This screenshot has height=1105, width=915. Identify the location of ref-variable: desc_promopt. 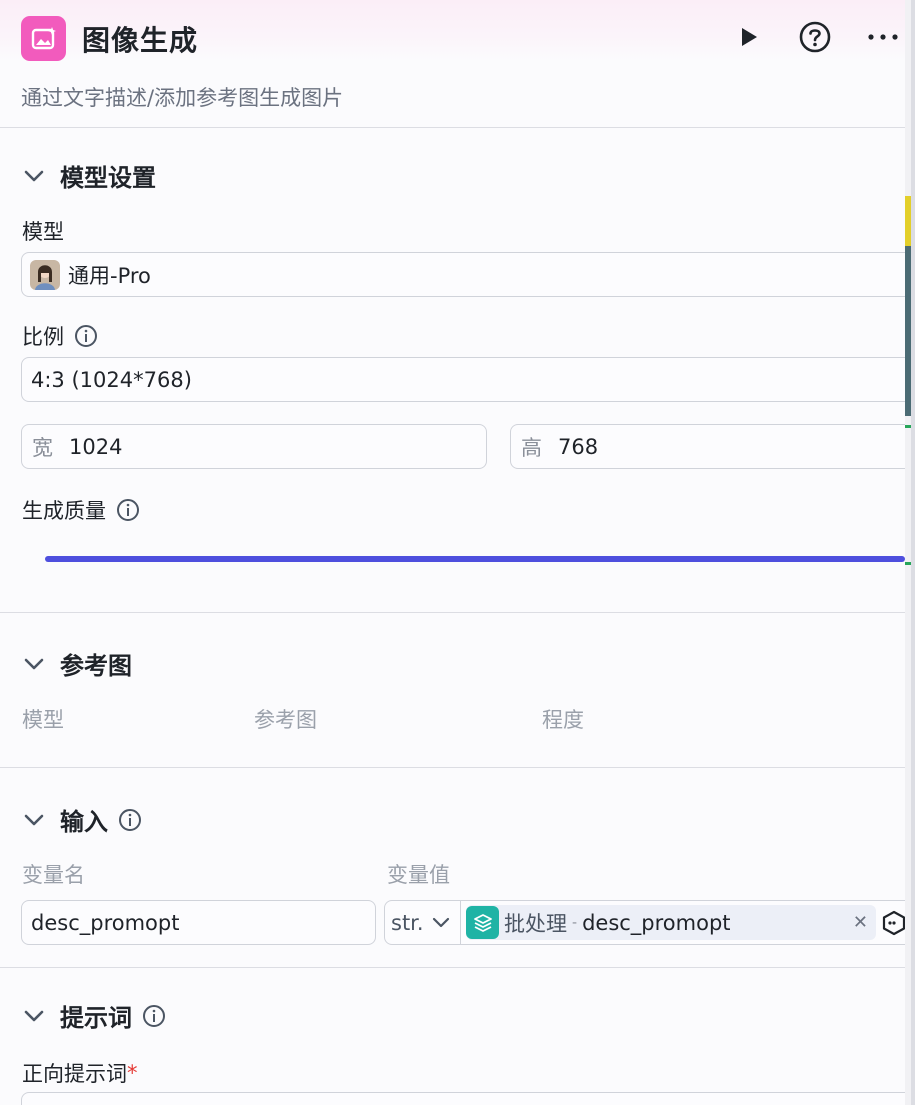
(656, 922).